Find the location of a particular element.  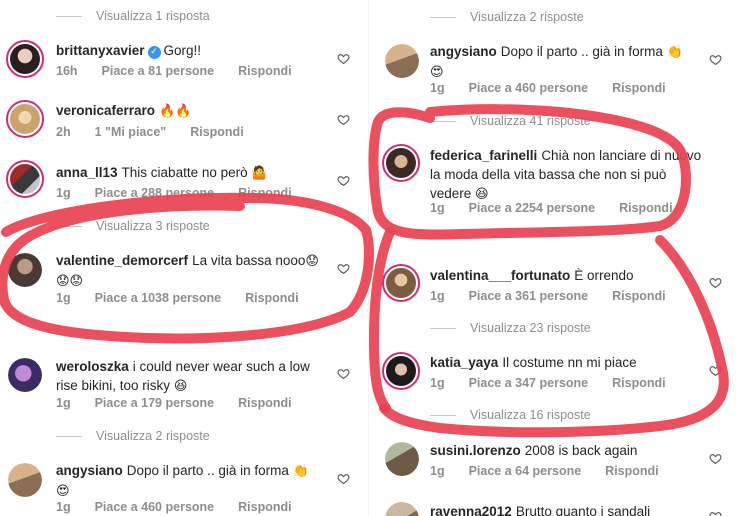

shrug-emoji: 🤷 is located at coordinates (259, 173).